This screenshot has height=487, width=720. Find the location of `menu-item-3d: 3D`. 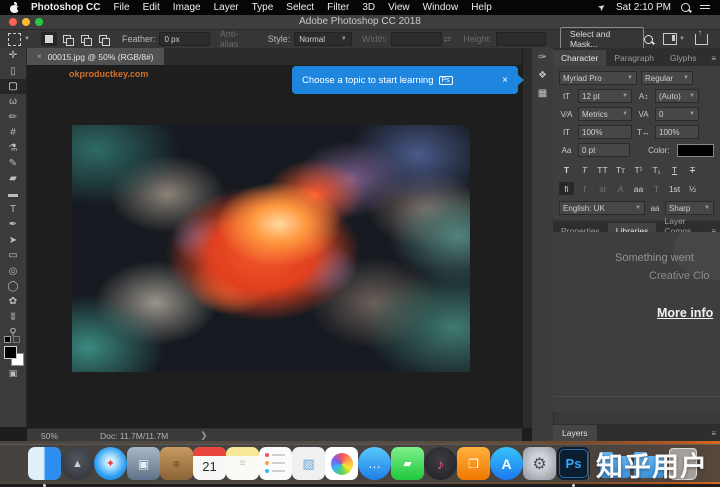

menu-item-3d: 3D is located at coordinates (368, 7).